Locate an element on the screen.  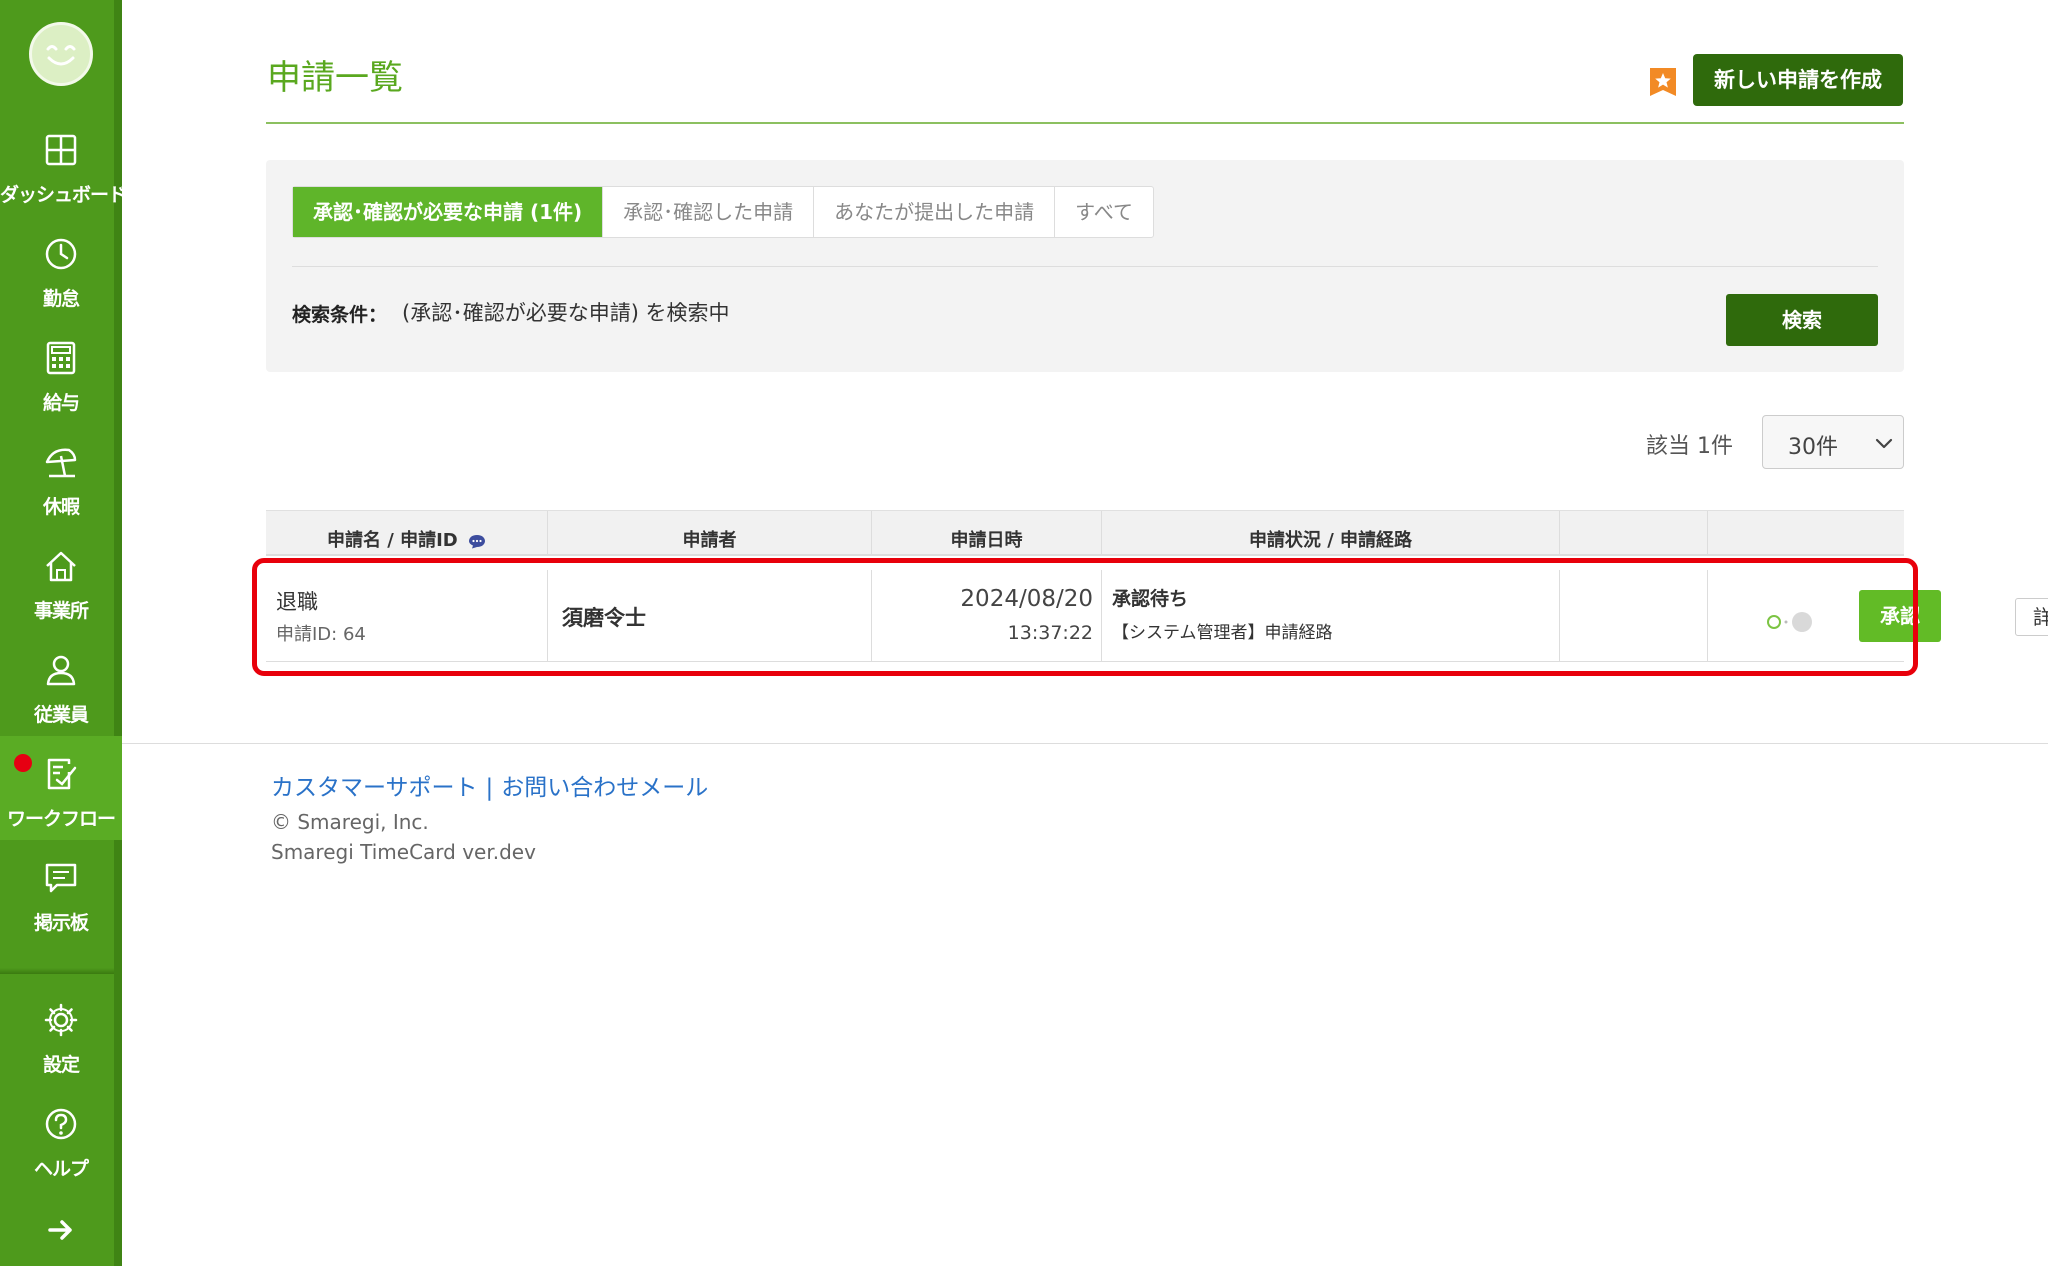
star-icon is located at coordinates (1663, 82).